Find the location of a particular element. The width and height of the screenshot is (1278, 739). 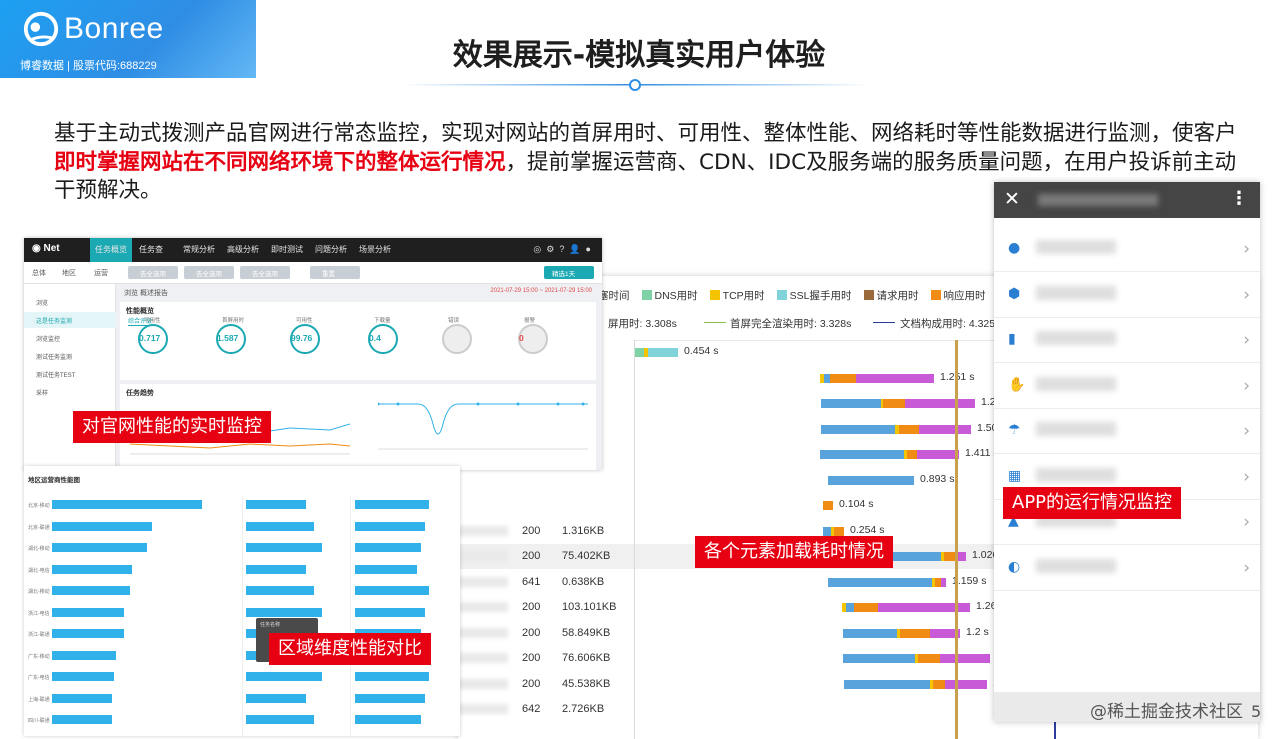

sidebar-item: 测试任务监测 is located at coordinates (70, 356).